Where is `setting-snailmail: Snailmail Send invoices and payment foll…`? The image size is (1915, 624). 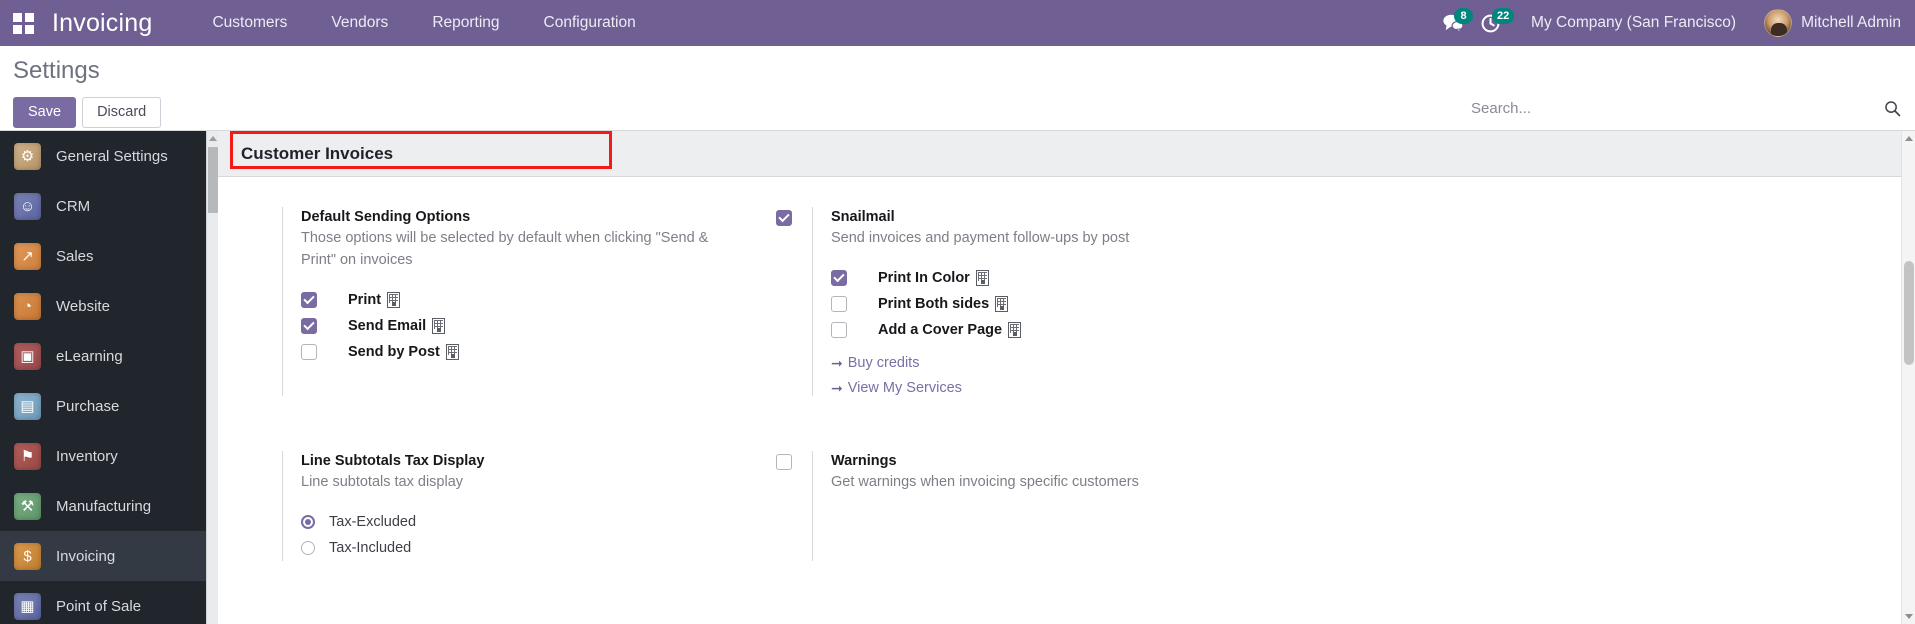
setting-snailmail: Snailmail Send invoices and payment foll… is located at coordinates (996, 301).